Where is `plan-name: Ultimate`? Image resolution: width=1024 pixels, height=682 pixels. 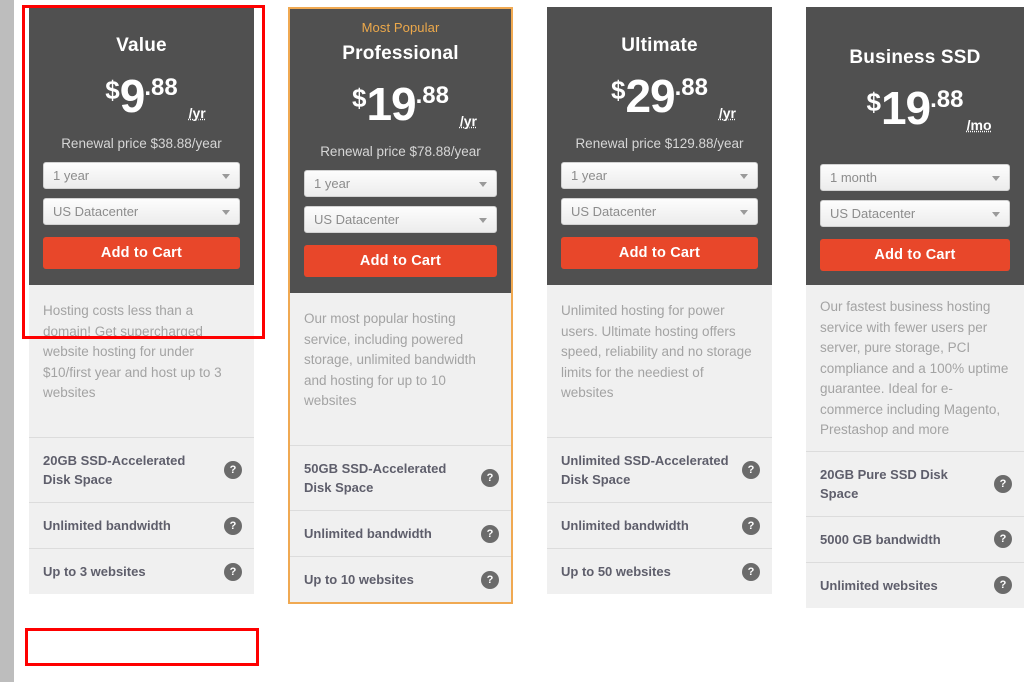
plan-name: Ultimate is located at coordinates (659, 45).